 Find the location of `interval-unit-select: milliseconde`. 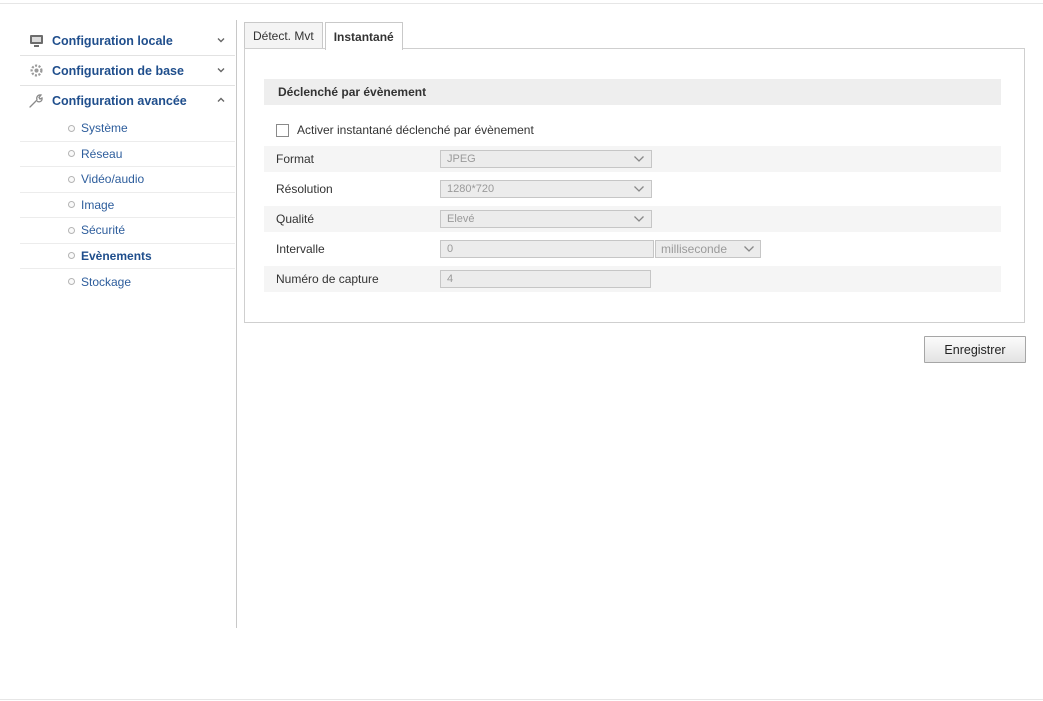

interval-unit-select: milliseconde is located at coordinates (708, 249).